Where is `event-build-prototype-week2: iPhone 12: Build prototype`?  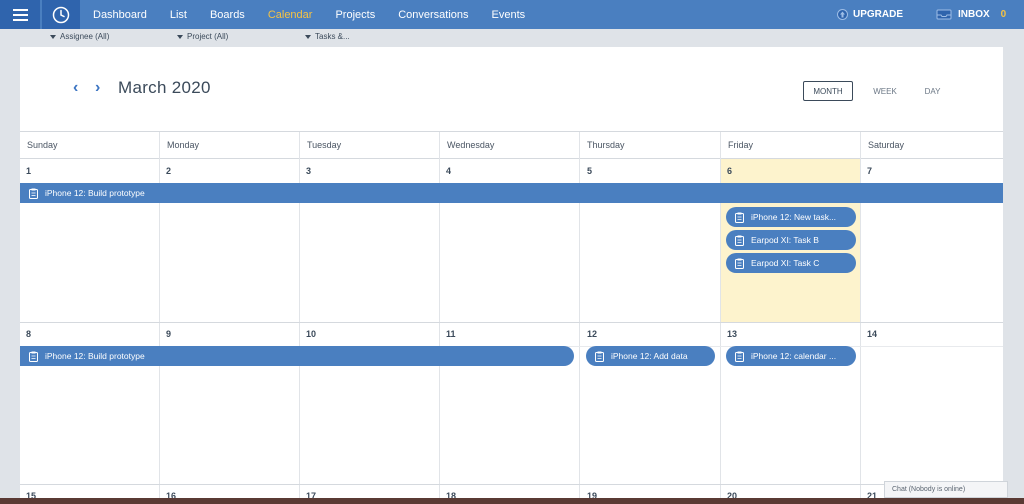
event-build-prototype-week2: iPhone 12: Build prototype is located at coordinates (297, 356).